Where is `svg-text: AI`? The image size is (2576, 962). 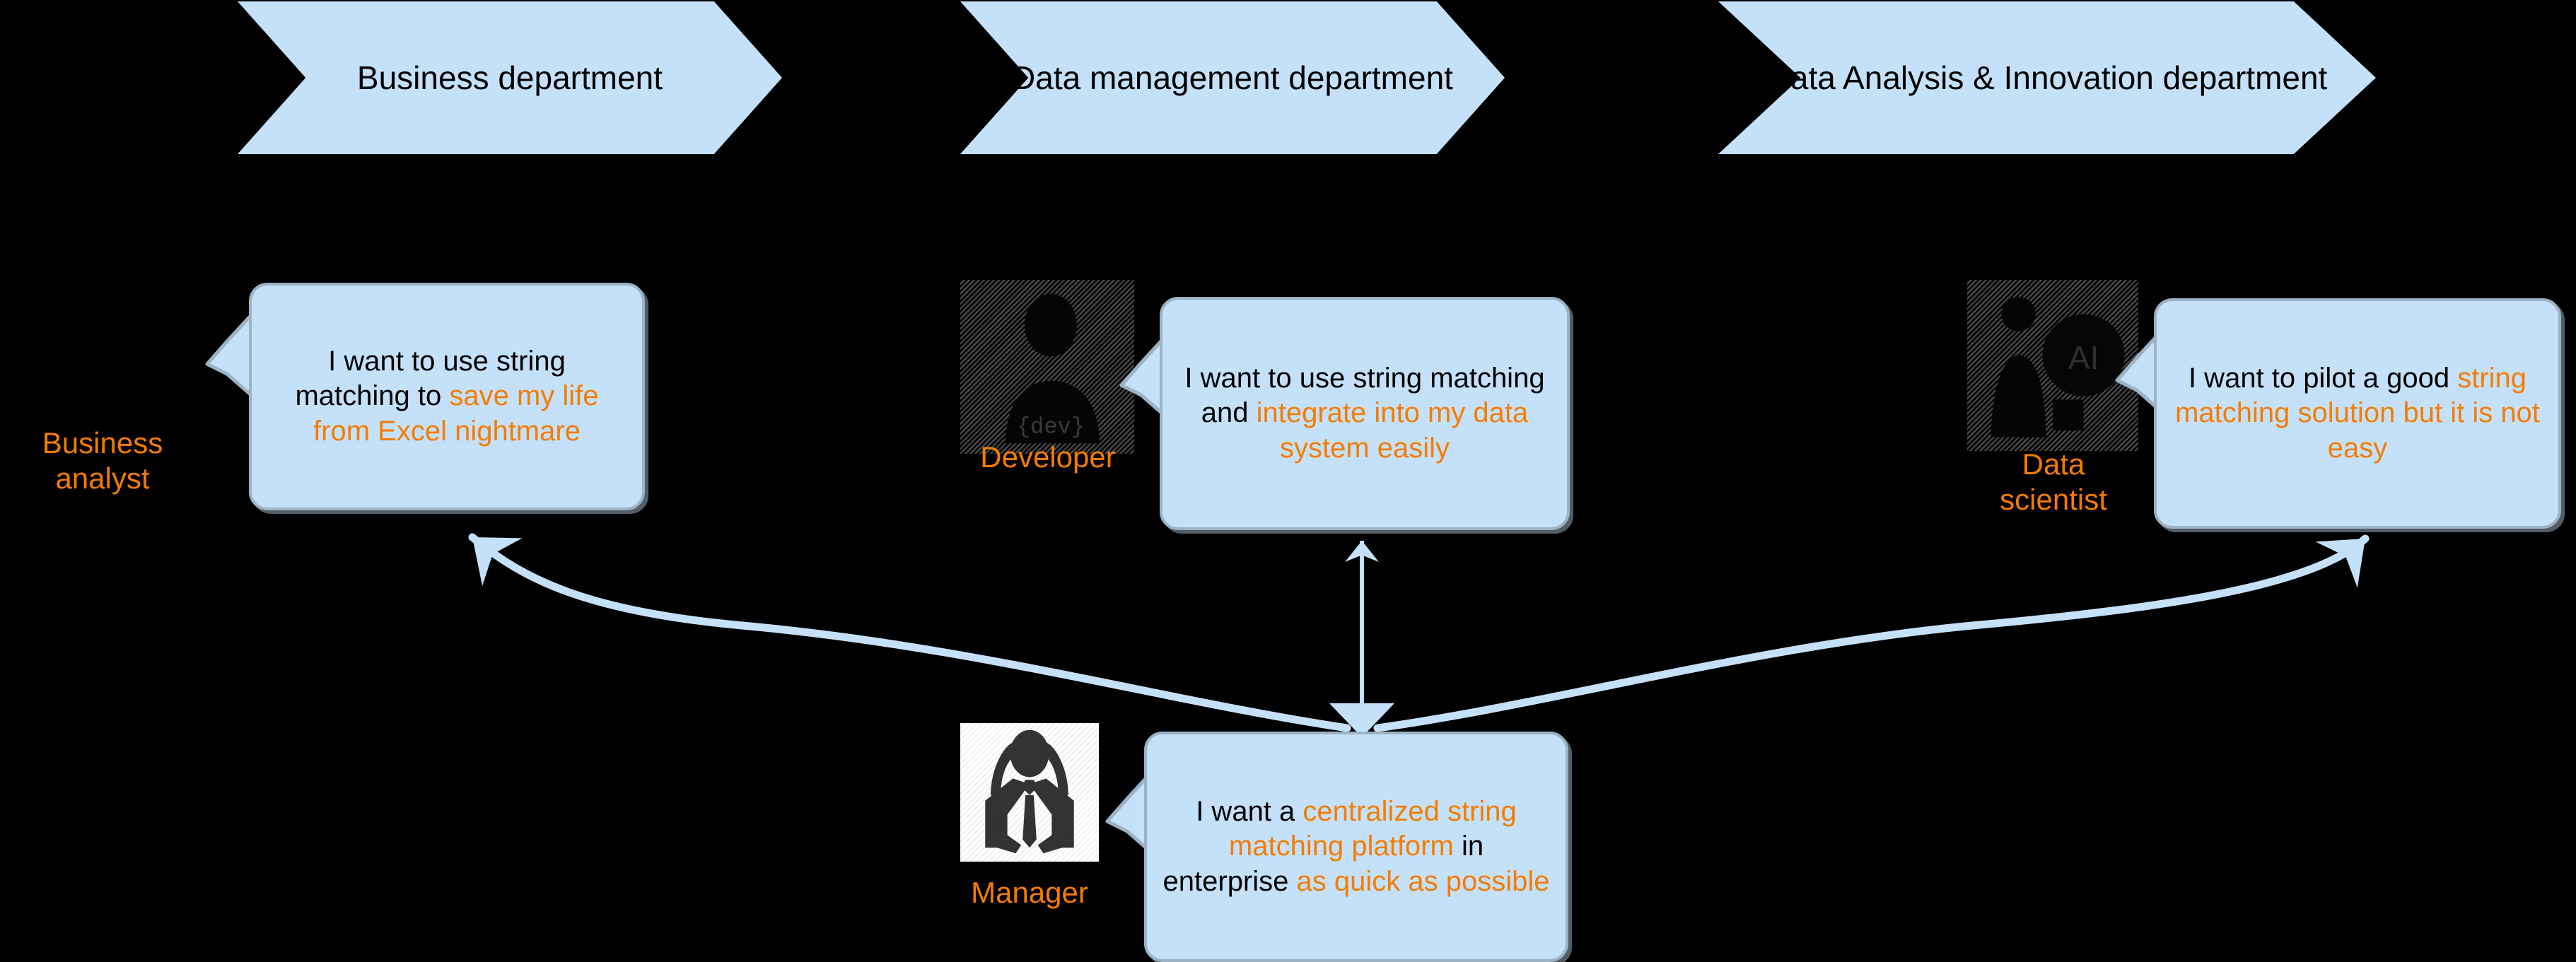 svg-text: AI is located at coordinates (2083, 357).